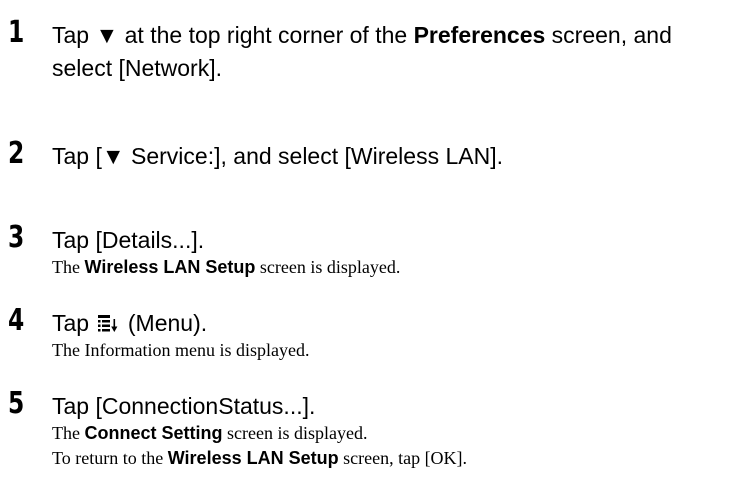  I want to click on step-number: 3, so click(16, 237).